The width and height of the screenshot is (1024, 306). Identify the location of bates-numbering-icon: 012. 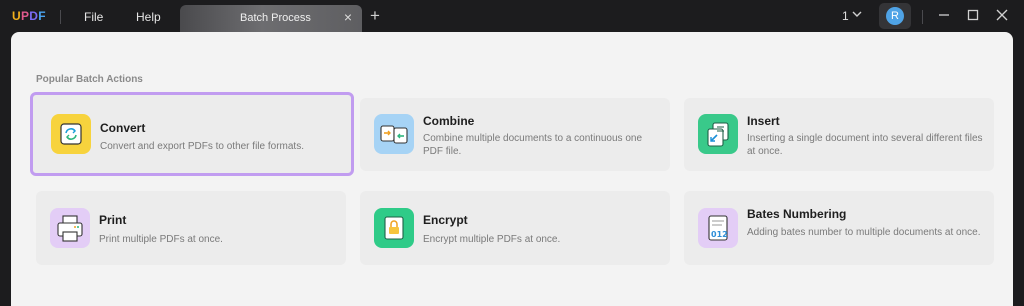
(718, 228).